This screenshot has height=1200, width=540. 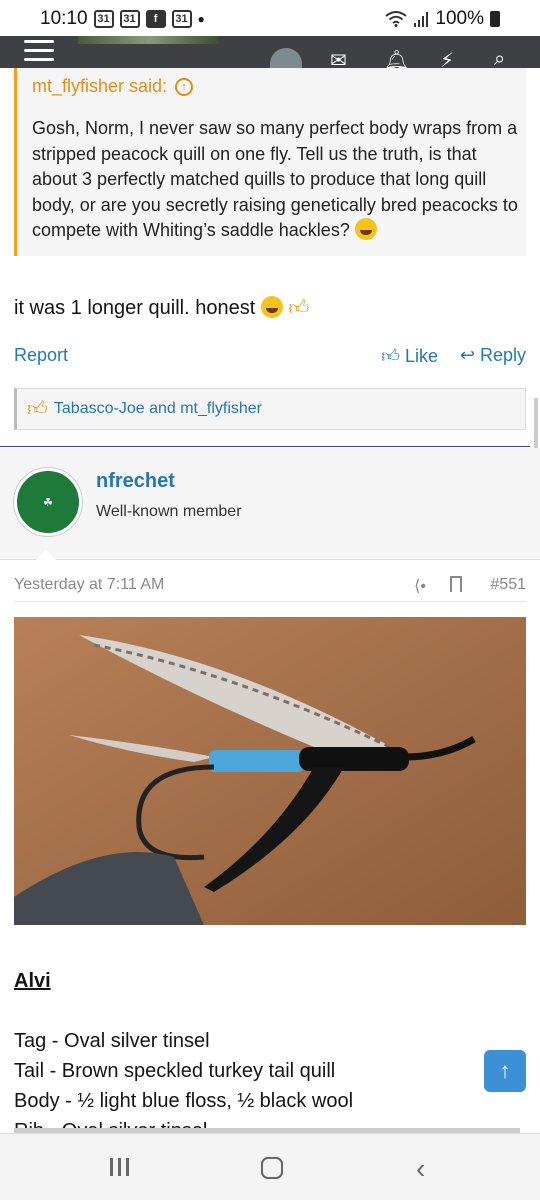 What do you see at coordinates (396, 19) in the screenshot?
I see `wifi-icon` at bounding box center [396, 19].